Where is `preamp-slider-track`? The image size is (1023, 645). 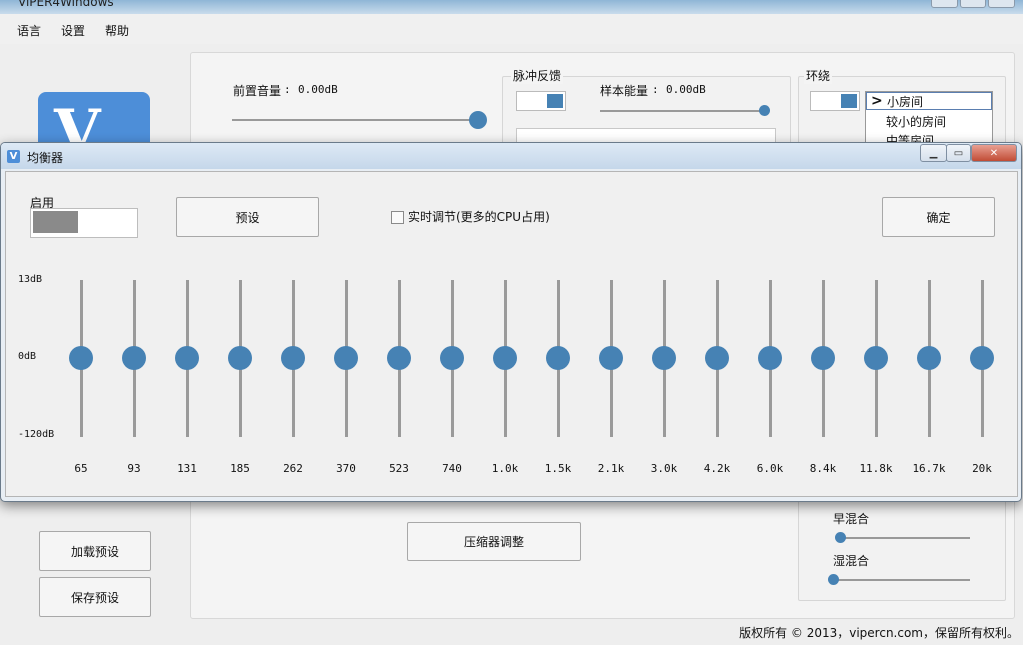 preamp-slider-track is located at coordinates (355, 120).